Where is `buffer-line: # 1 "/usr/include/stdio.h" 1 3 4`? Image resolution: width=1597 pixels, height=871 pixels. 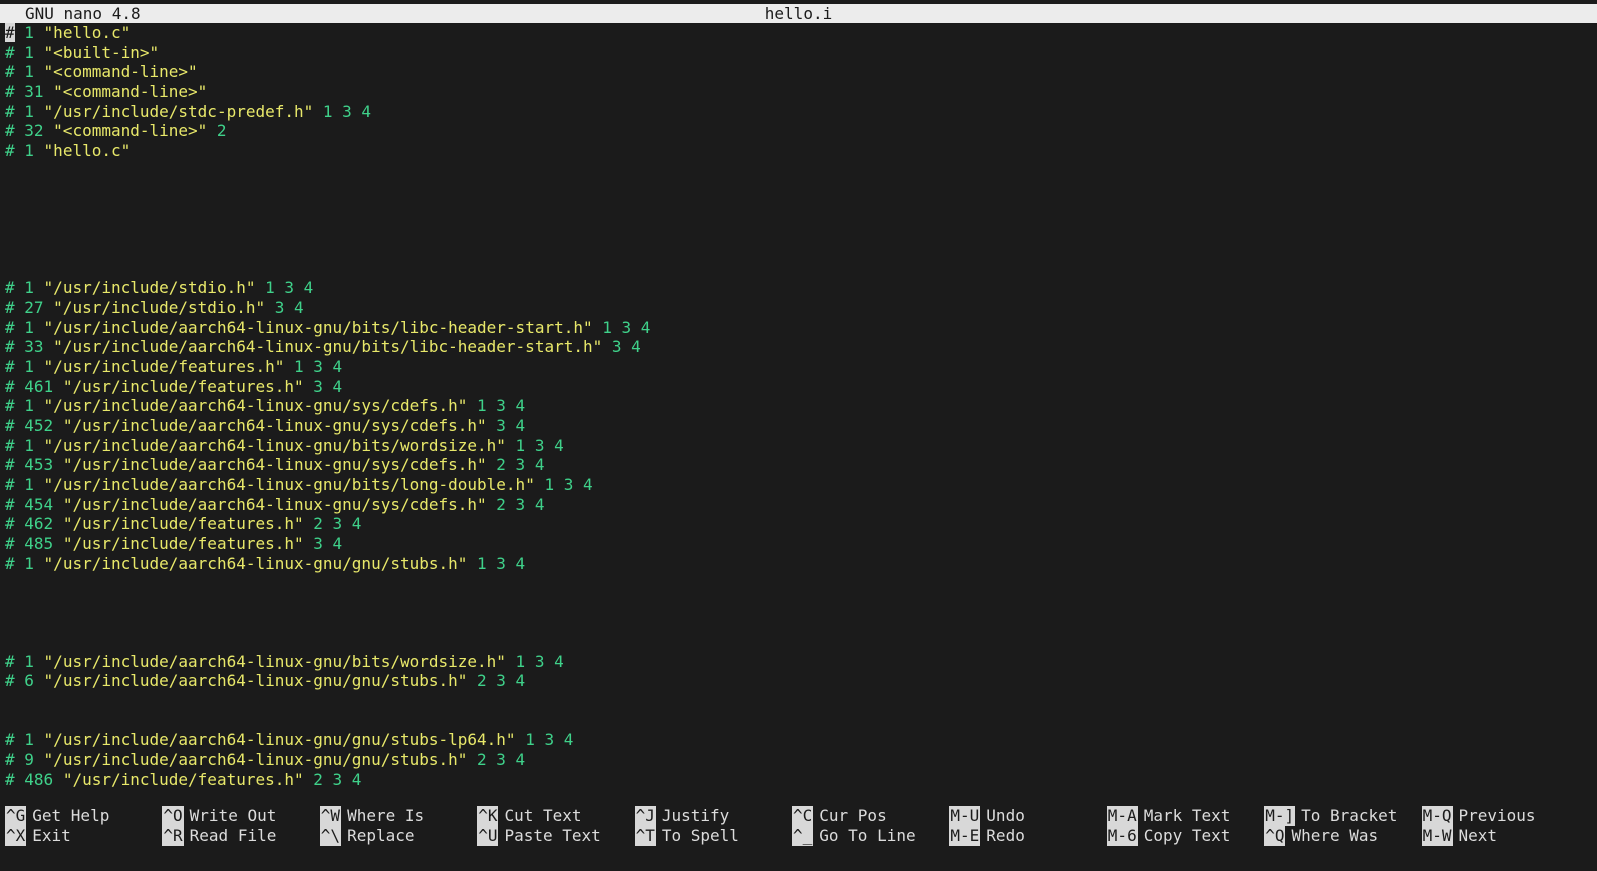 buffer-line: # 1 "/usr/include/stdio.h" 1 3 4 is located at coordinates (159, 288).